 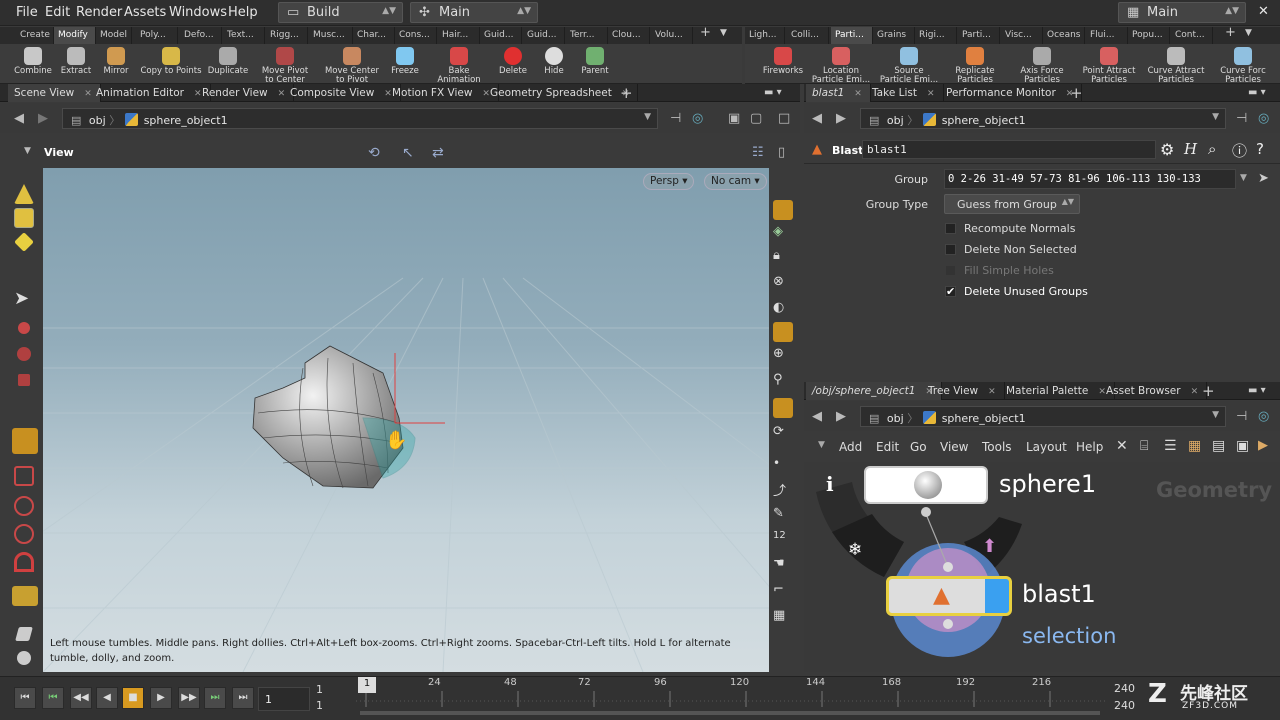 I want to click on node-sphere1, so click(x=926, y=485).